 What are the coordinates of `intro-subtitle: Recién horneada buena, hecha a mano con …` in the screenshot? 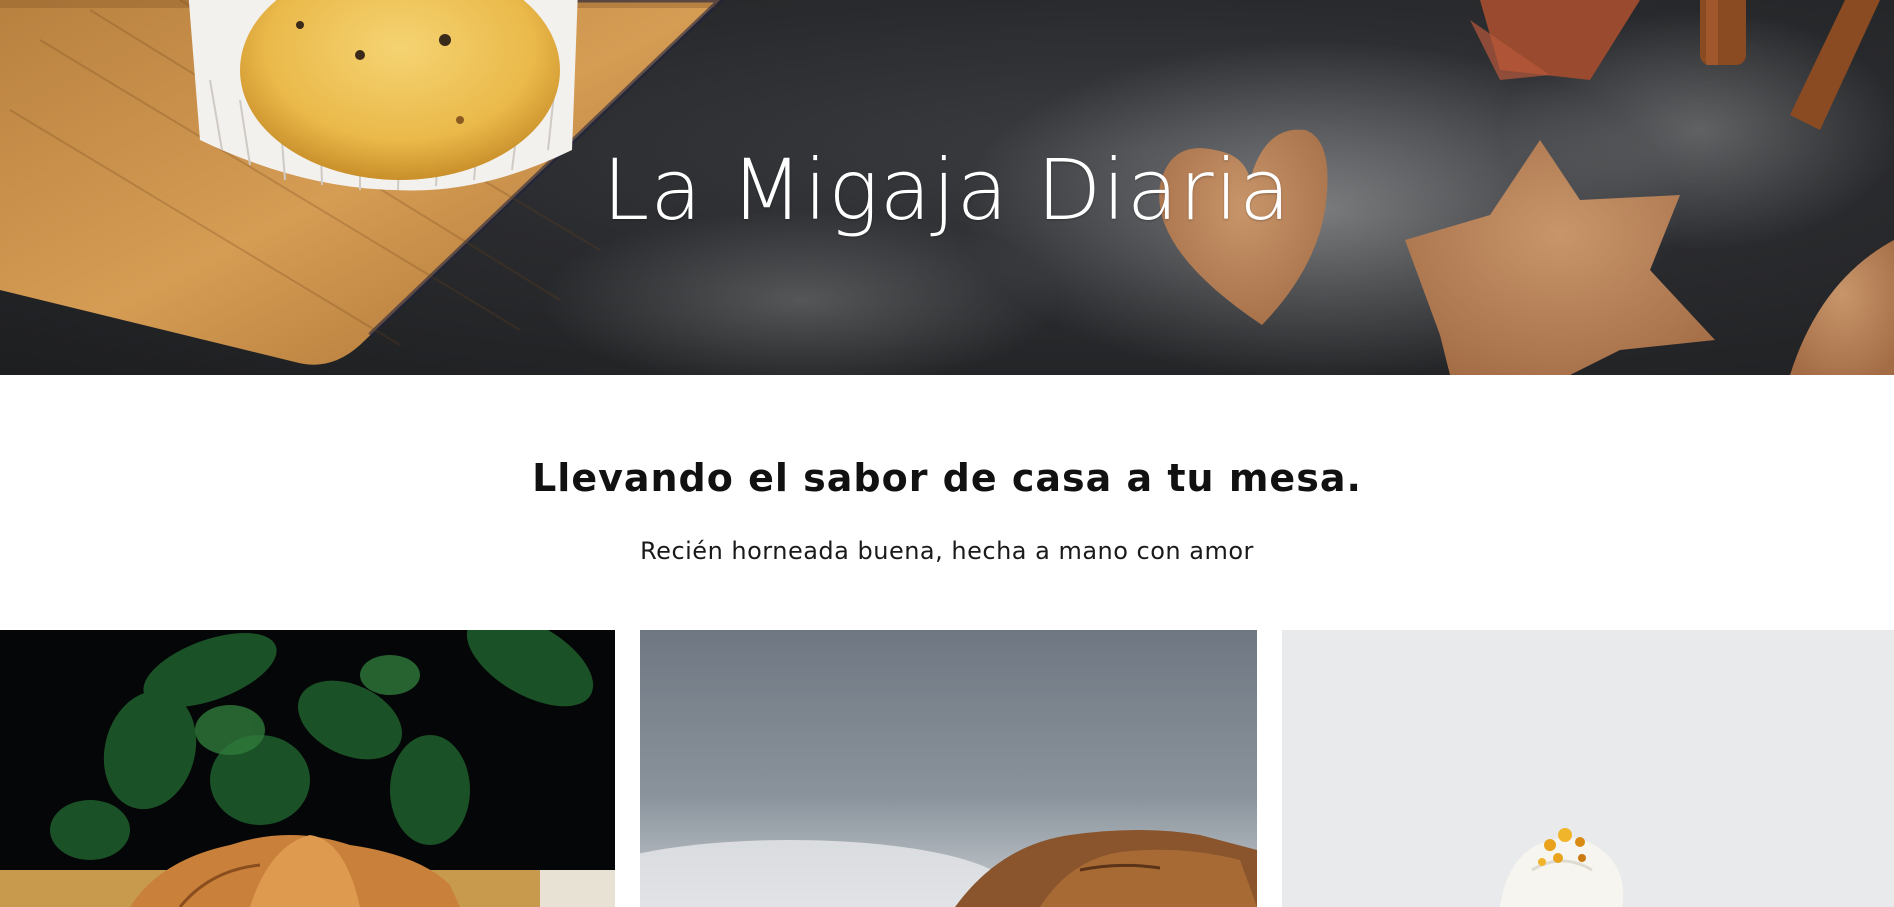 It's located at (947, 551).